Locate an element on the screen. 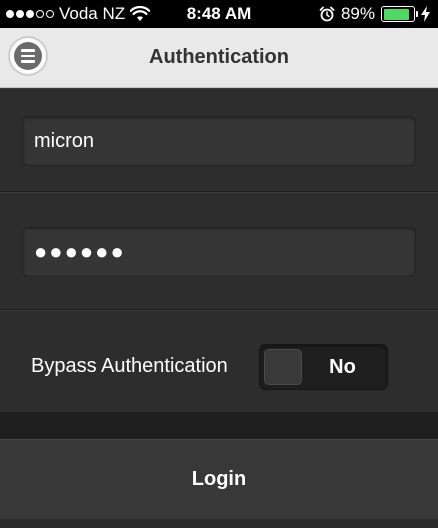 The image size is (438, 528). status-right: 89% is located at coordinates (374, 14).